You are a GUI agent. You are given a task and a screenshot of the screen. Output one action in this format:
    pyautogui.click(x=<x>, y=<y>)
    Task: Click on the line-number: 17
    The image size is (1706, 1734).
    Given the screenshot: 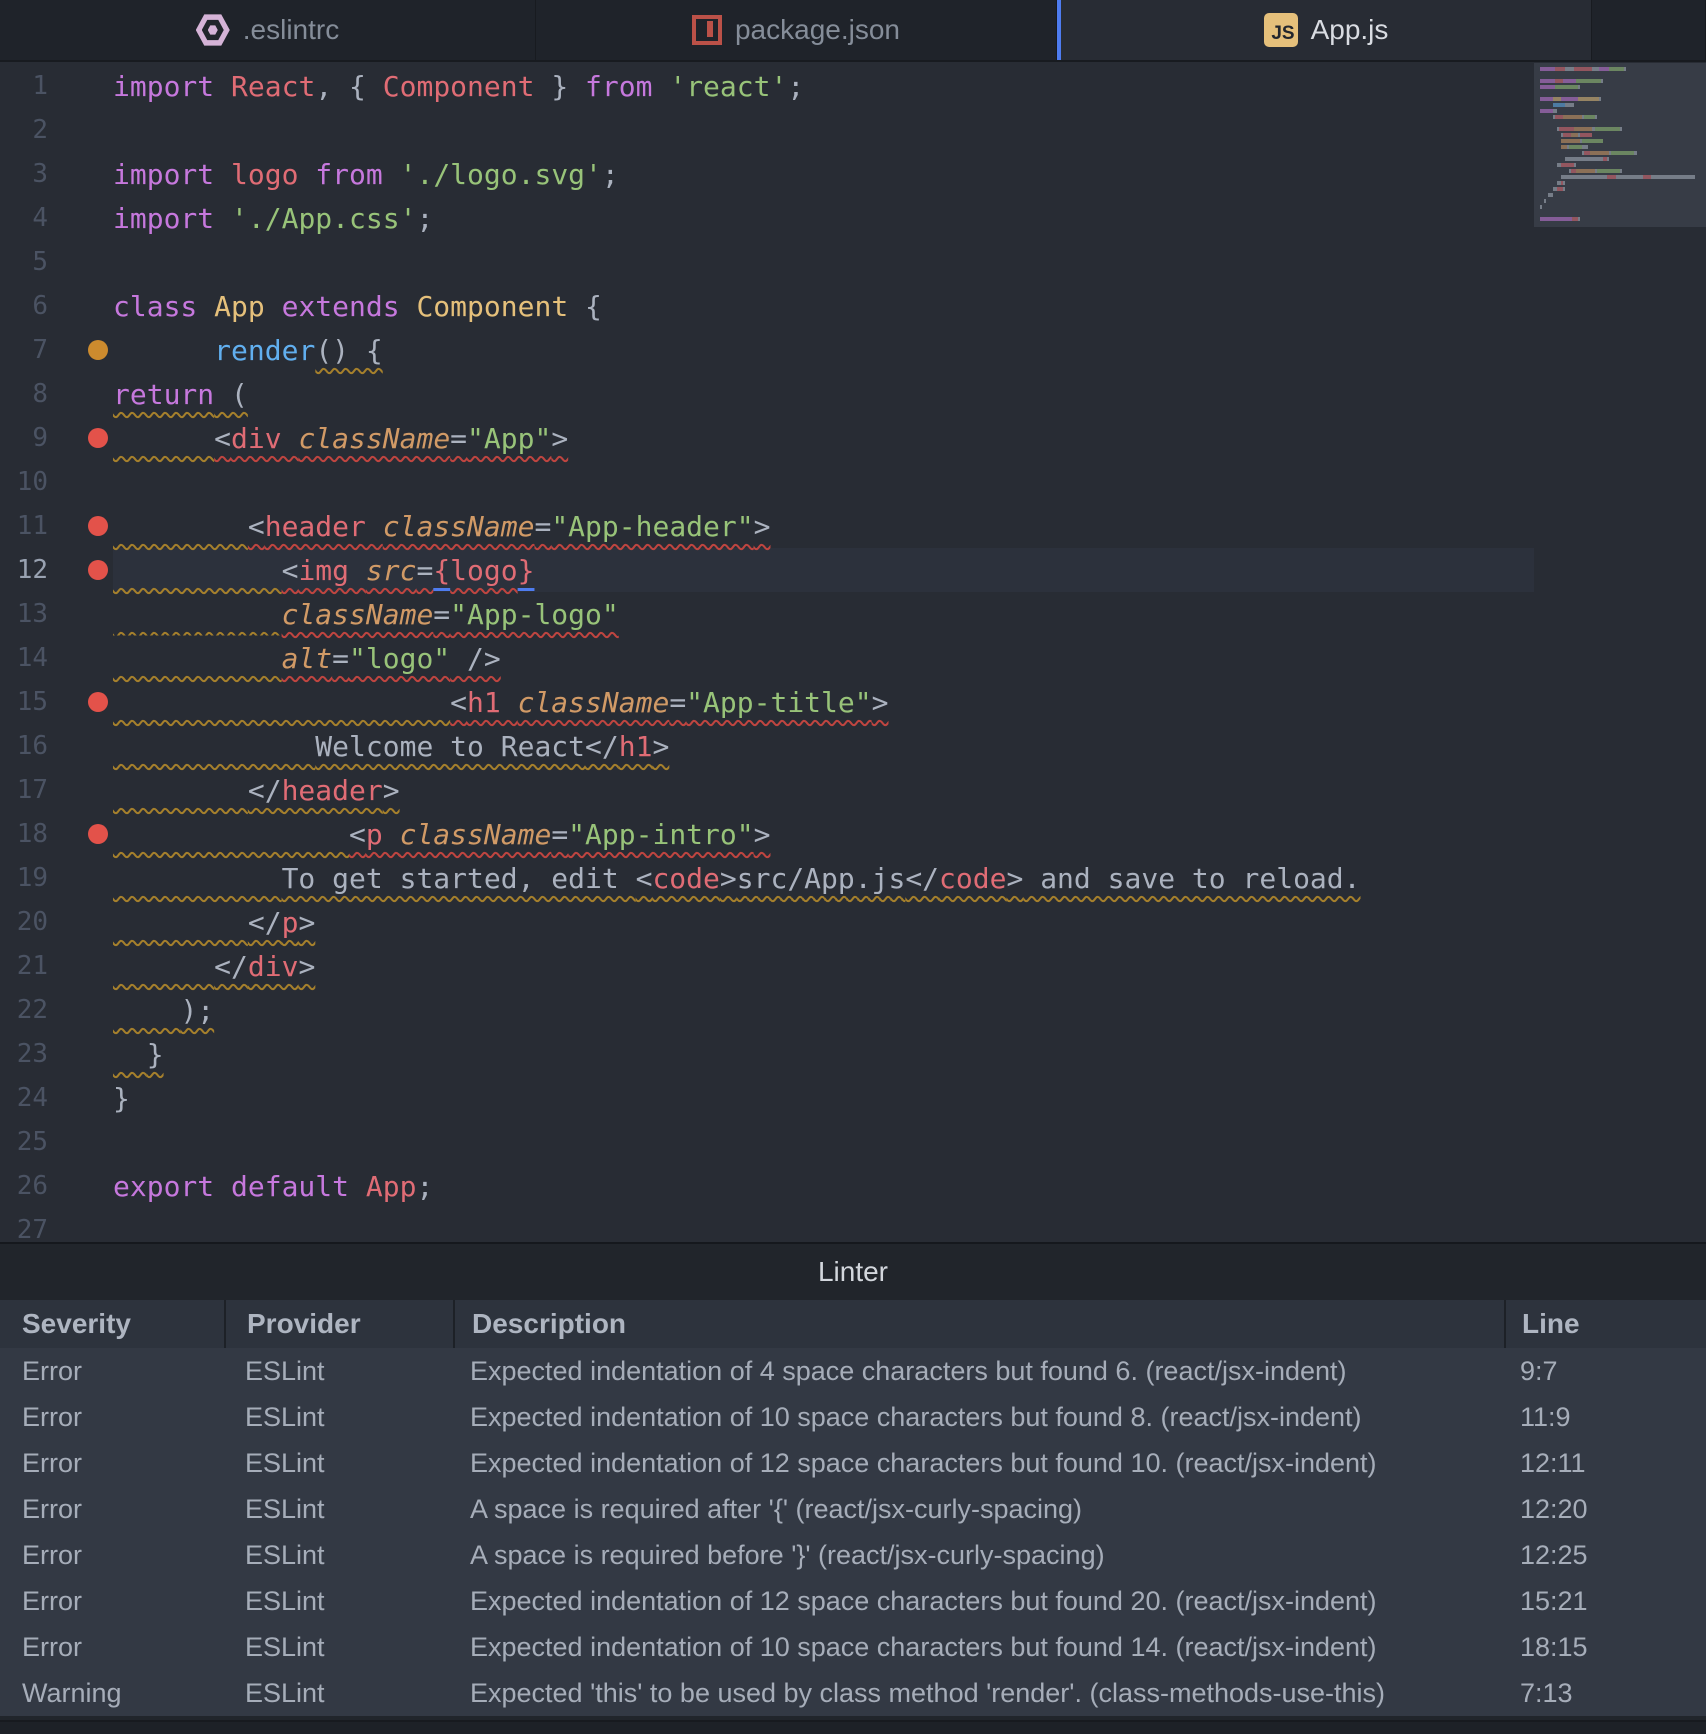 What is the action you would take?
    pyautogui.click(x=32, y=790)
    